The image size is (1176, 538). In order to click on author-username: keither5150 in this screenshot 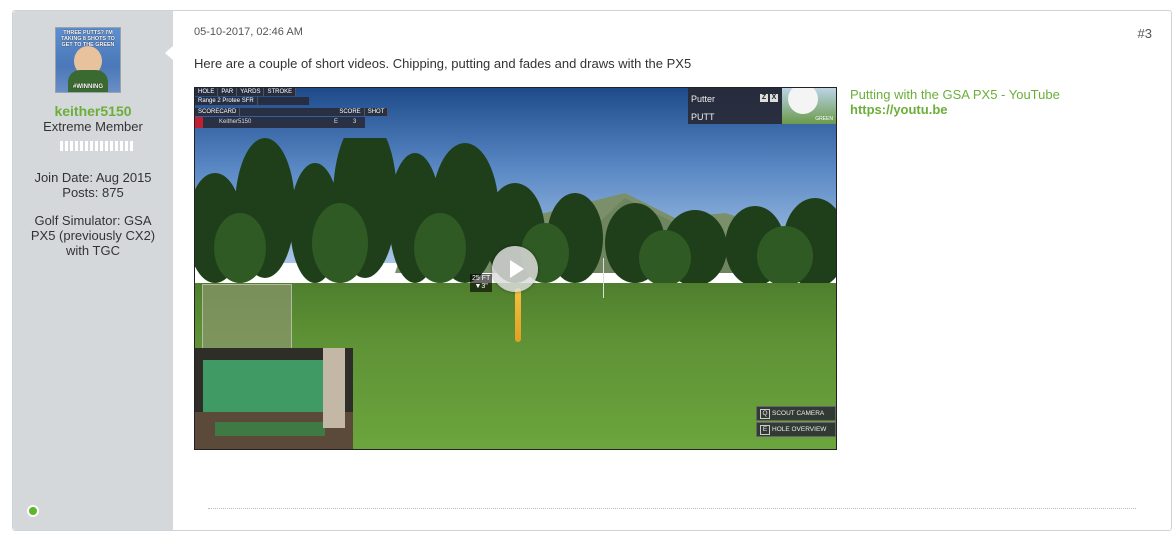, I will do `click(93, 111)`.